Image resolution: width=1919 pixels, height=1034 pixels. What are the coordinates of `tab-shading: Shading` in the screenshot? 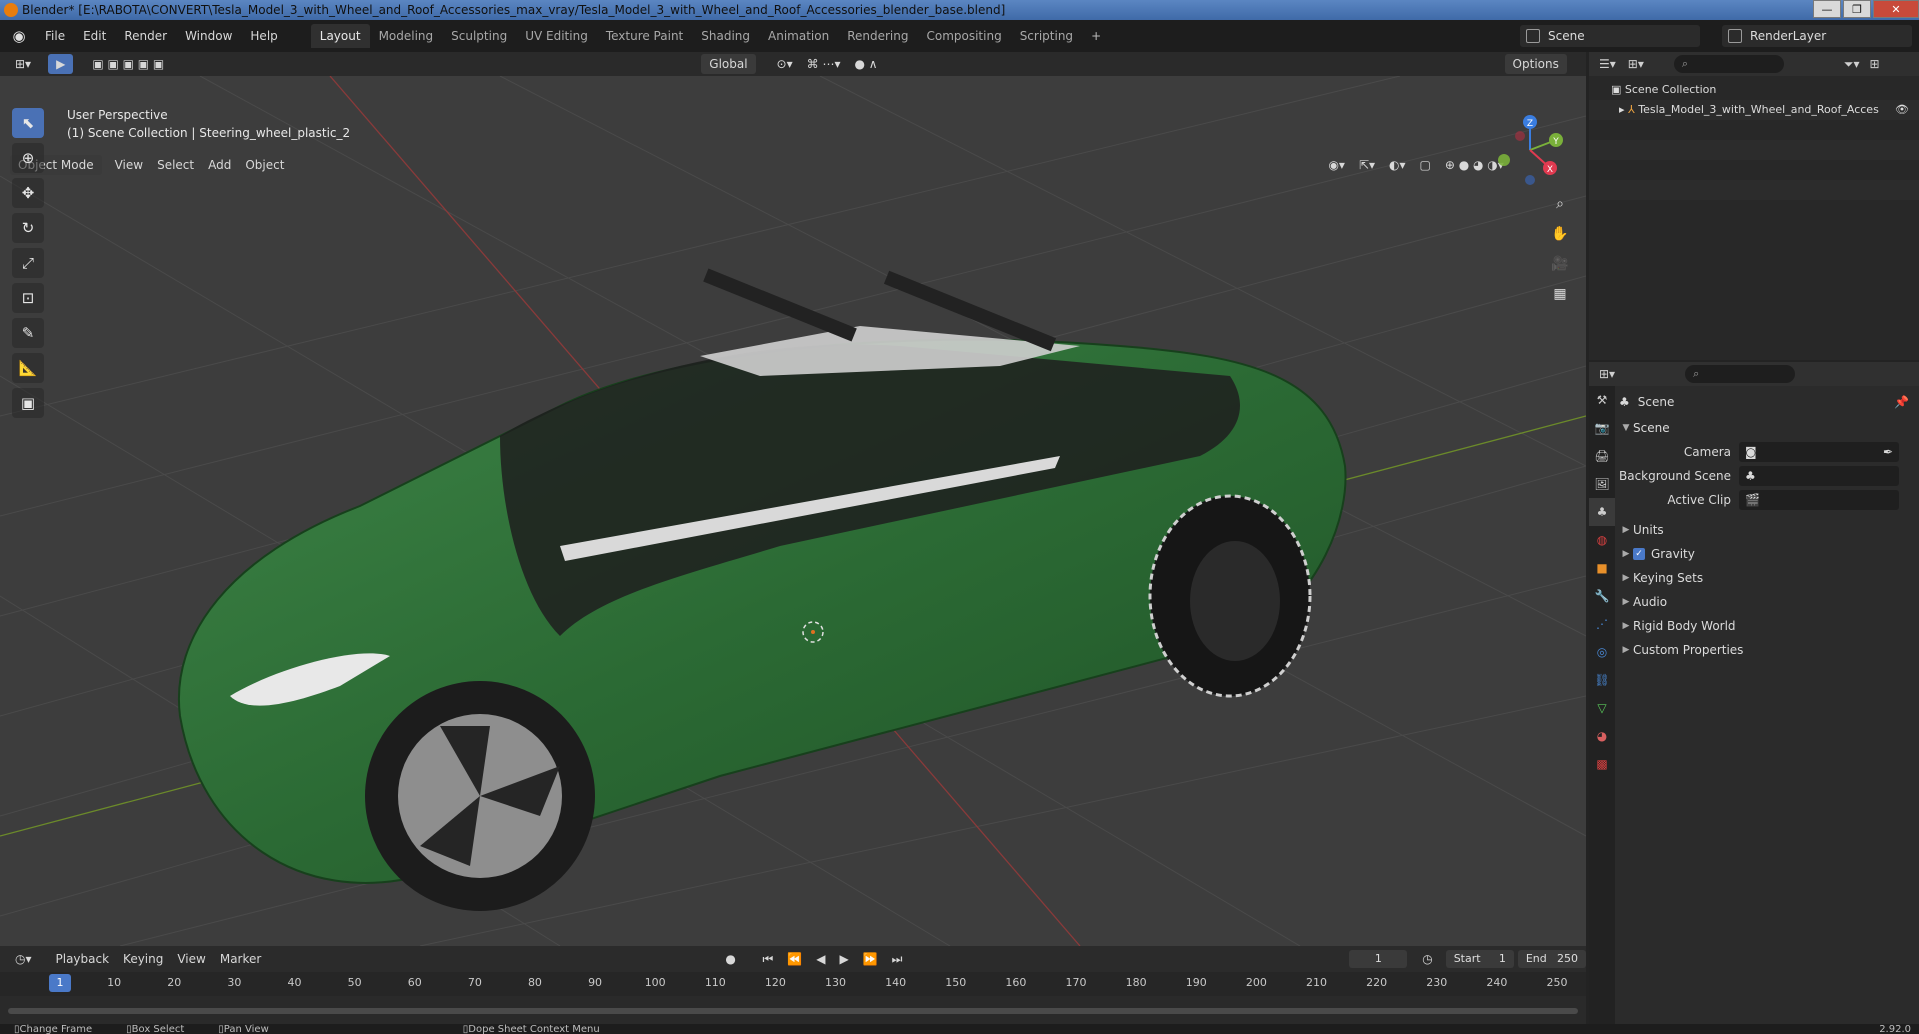 It's located at (725, 36).